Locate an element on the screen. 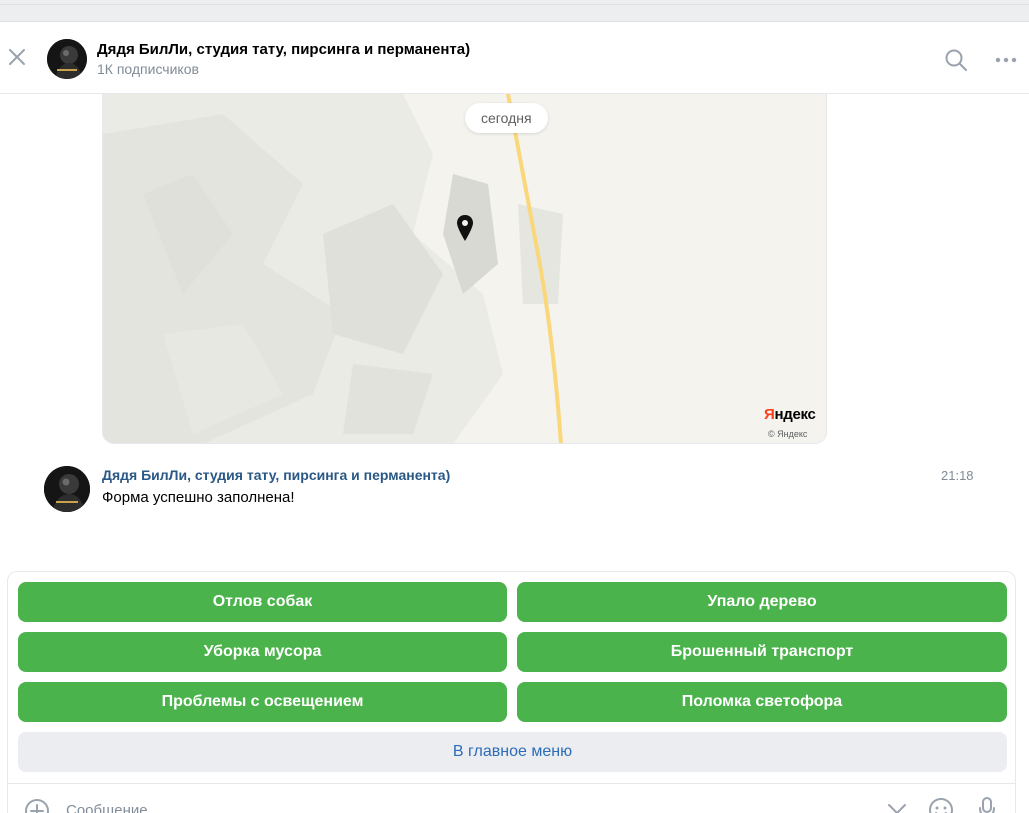 The image size is (1029, 813). keyboard-button-fallen-tree: Упало дерево is located at coordinates (762, 602).